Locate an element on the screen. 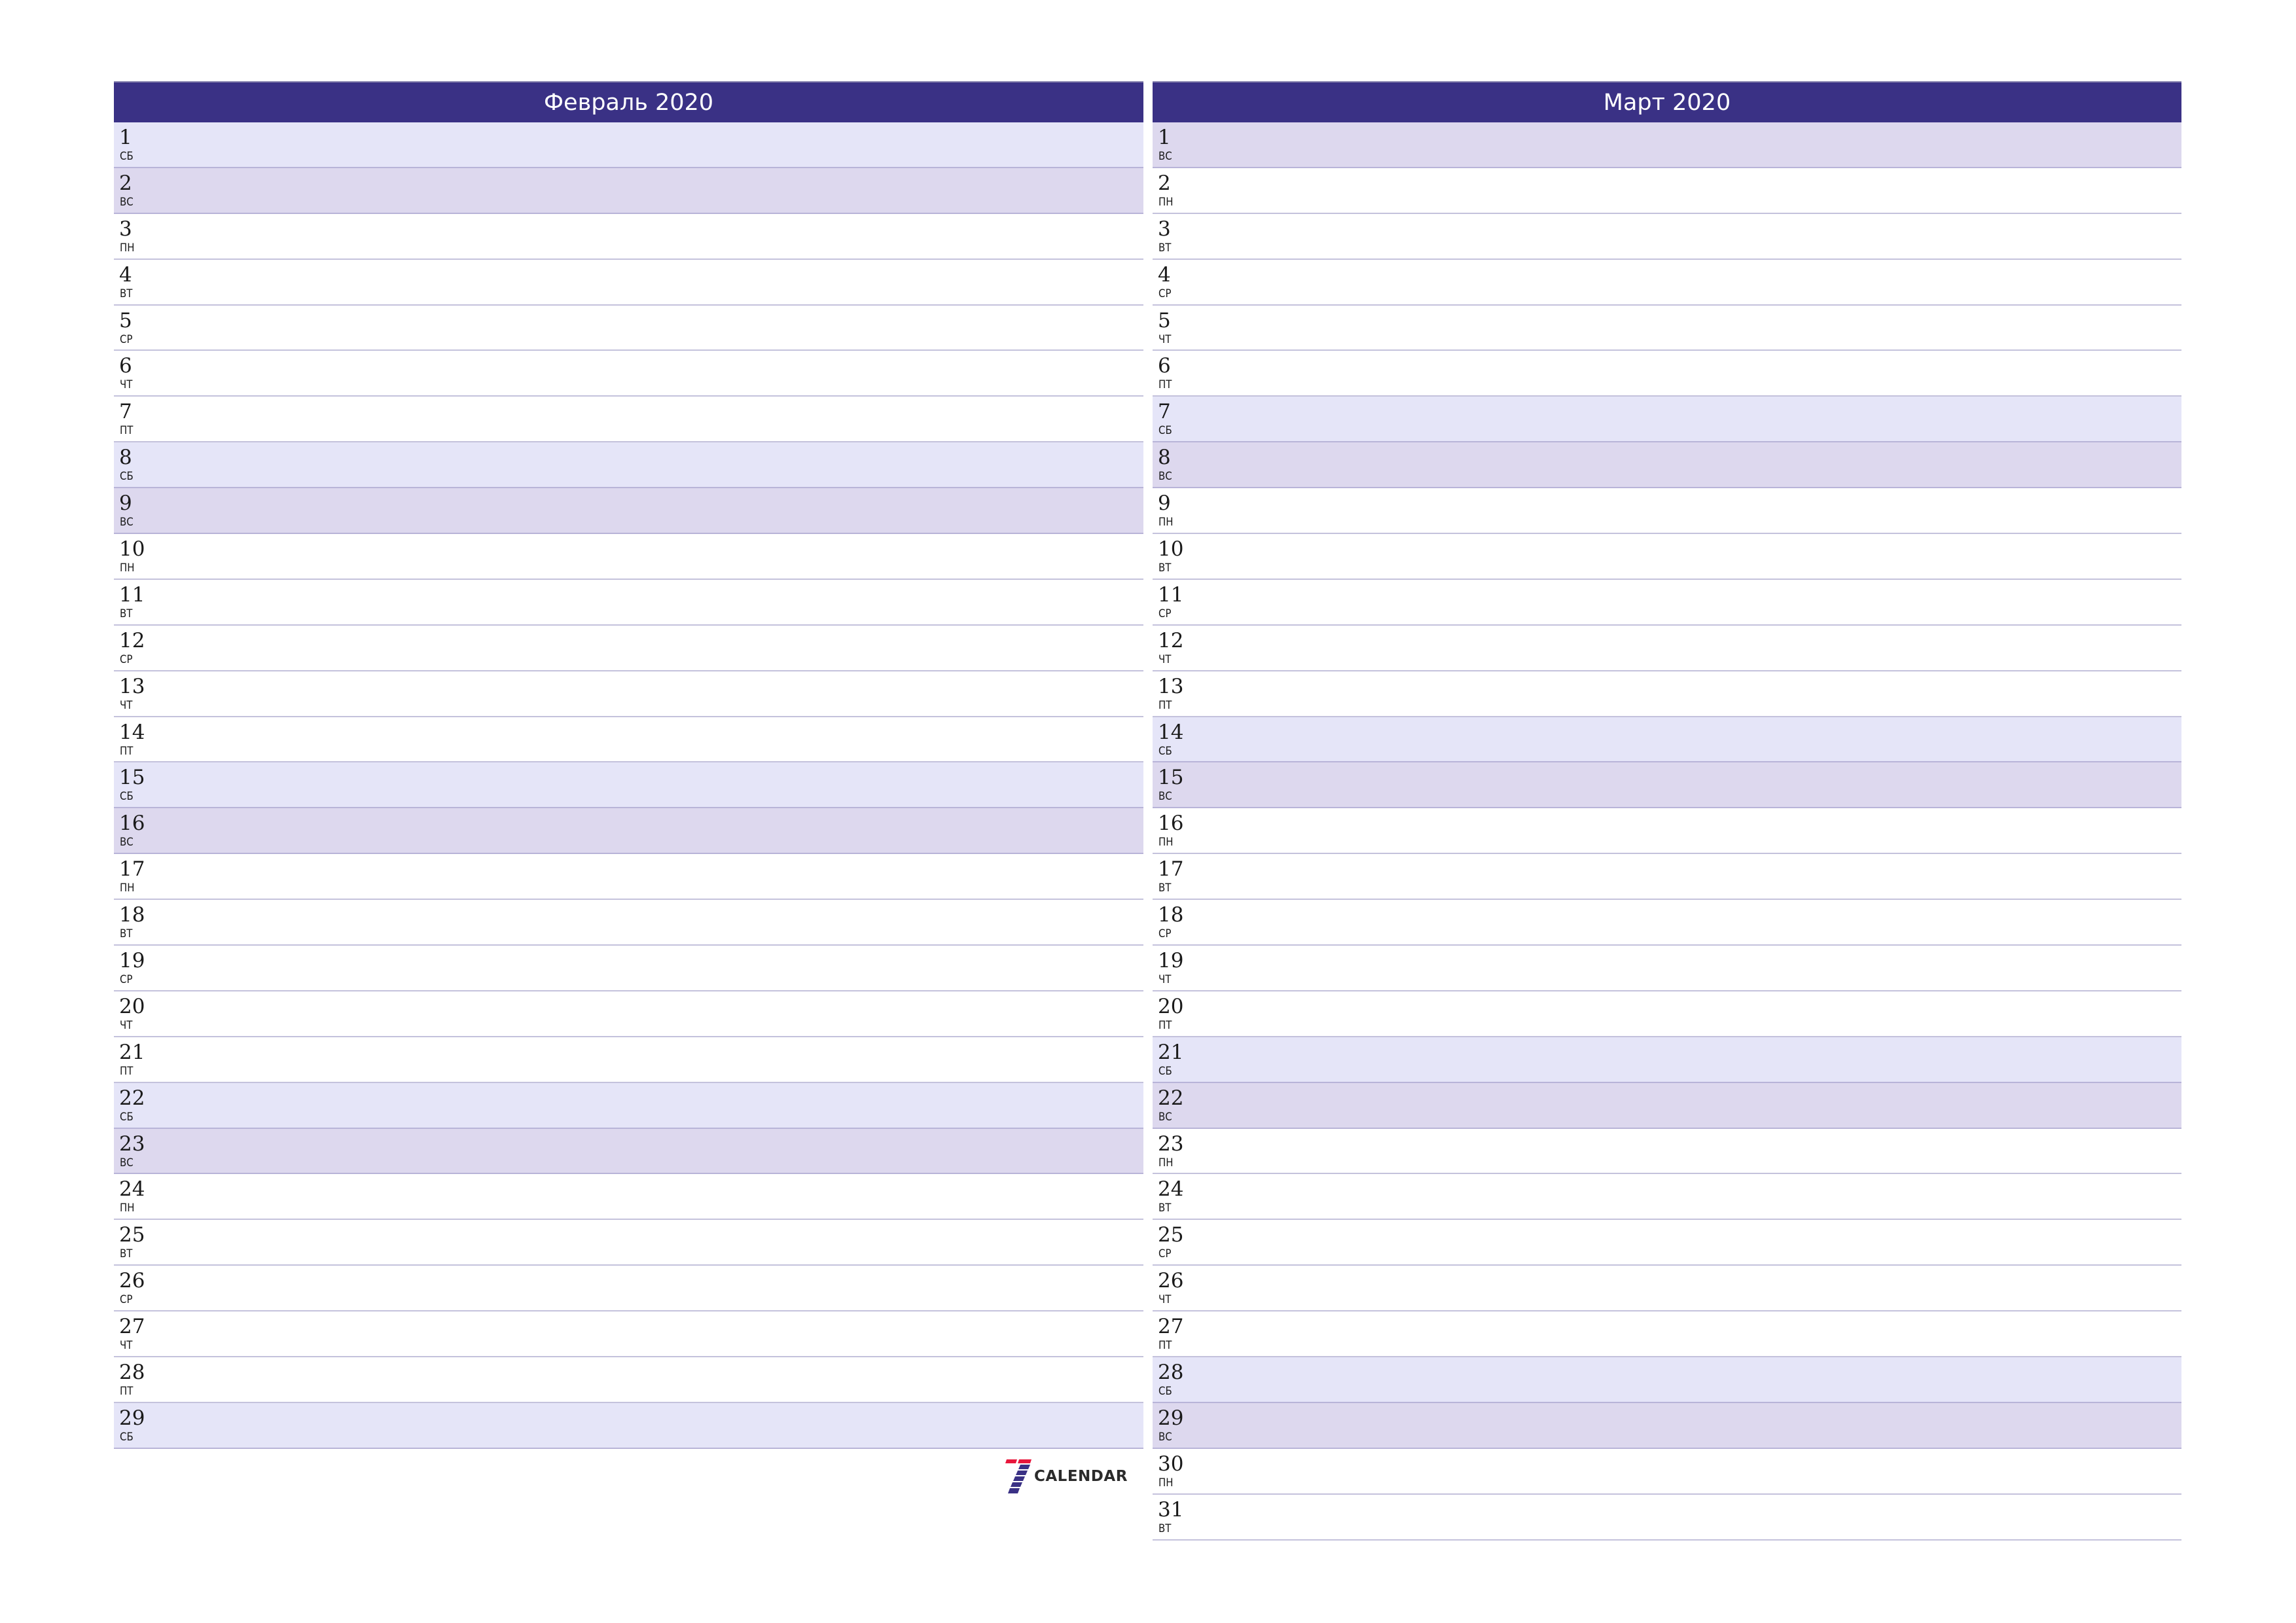  day-row: 22 СБ is located at coordinates (628, 1105).